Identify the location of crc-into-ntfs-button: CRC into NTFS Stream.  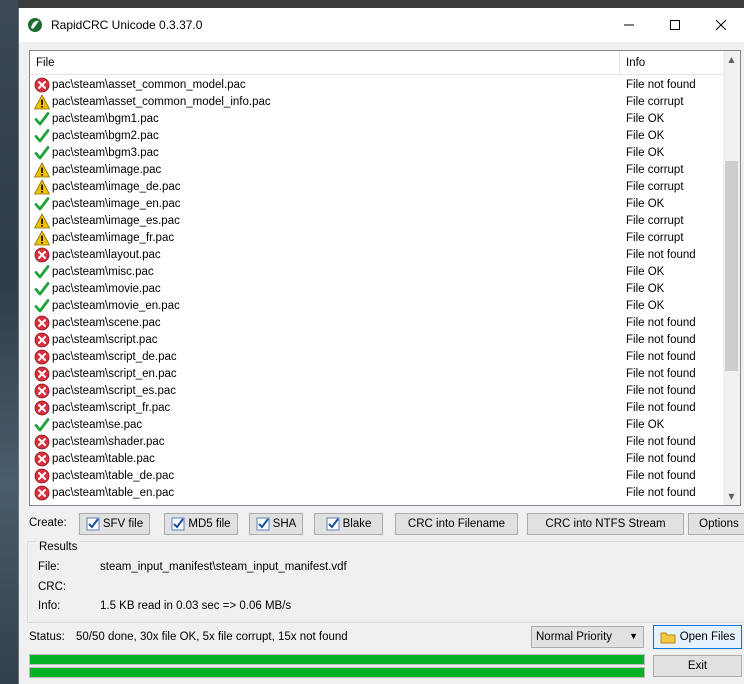
(605, 524).